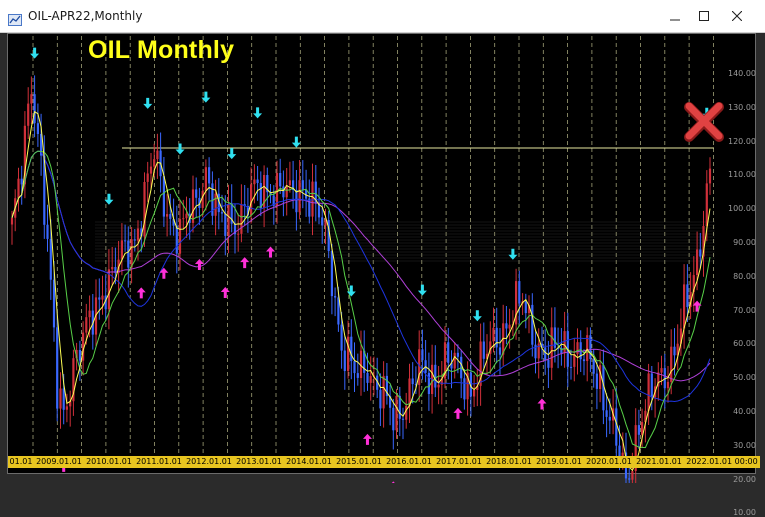 The height and width of the screenshot is (517, 765). What do you see at coordinates (675, 17) in the screenshot?
I see `minimize-icon` at bounding box center [675, 17].